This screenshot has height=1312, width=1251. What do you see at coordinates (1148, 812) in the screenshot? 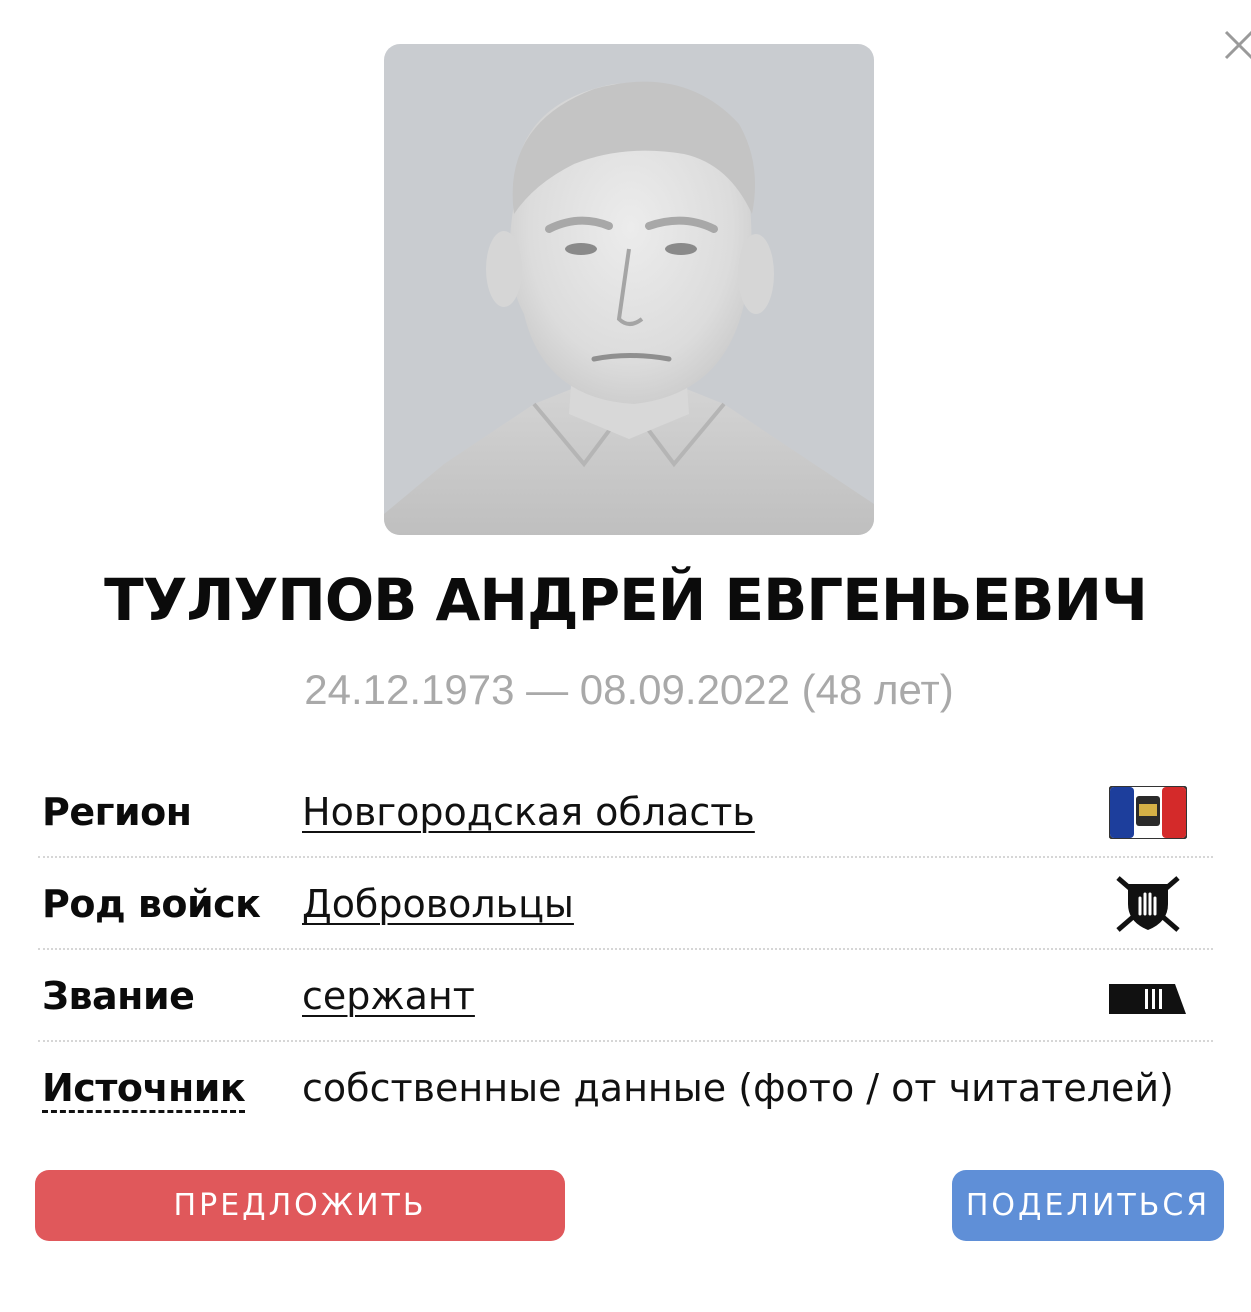
I see `region-flag-icon` at bounding box center [1148, 812].